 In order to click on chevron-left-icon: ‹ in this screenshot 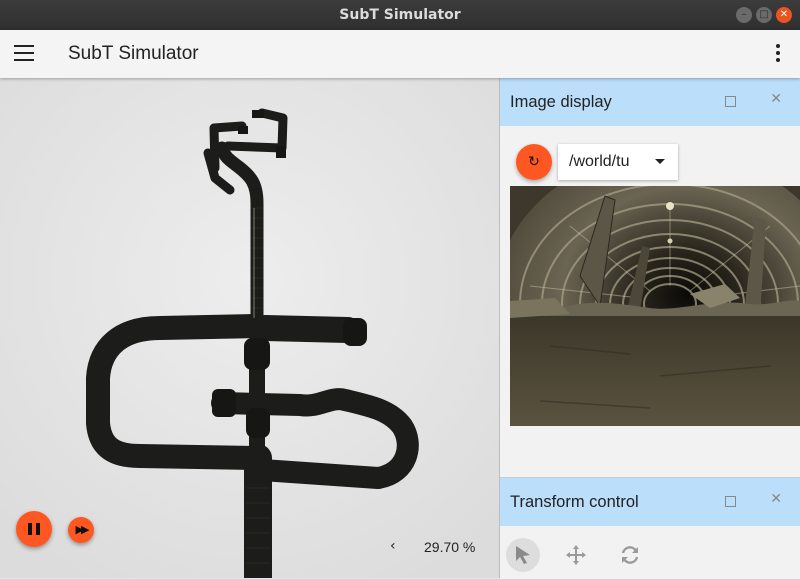, I will do `click(393, 546)`.